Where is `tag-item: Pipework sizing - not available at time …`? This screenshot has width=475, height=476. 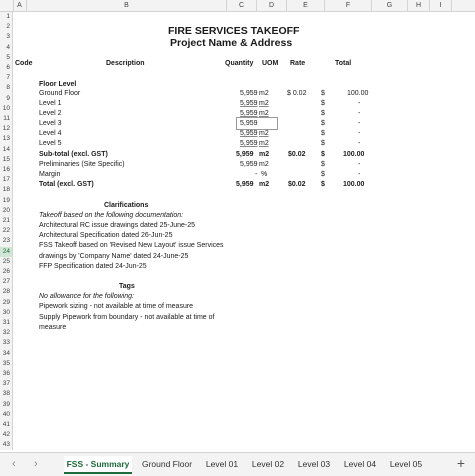 tag-item: Pipework sizing - not available at time … is located at coordinates (116, 306).